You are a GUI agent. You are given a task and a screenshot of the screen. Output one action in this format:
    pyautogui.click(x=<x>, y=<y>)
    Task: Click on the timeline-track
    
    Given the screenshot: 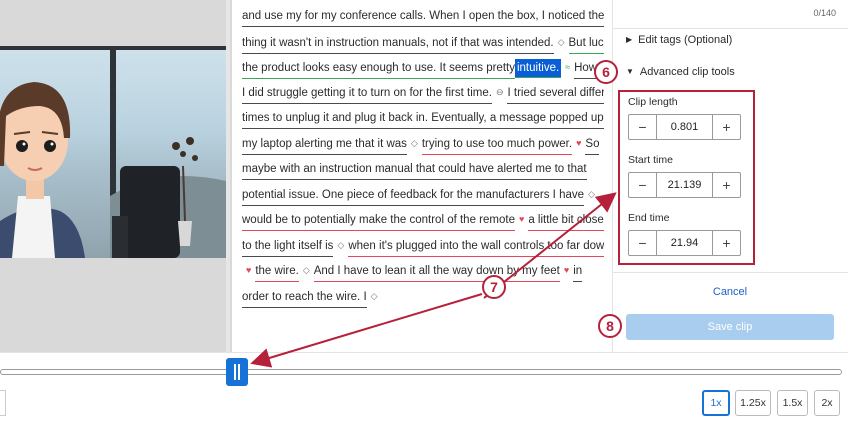 What is the action you would take?
    pyautogui.click(x=421, y=372)
    